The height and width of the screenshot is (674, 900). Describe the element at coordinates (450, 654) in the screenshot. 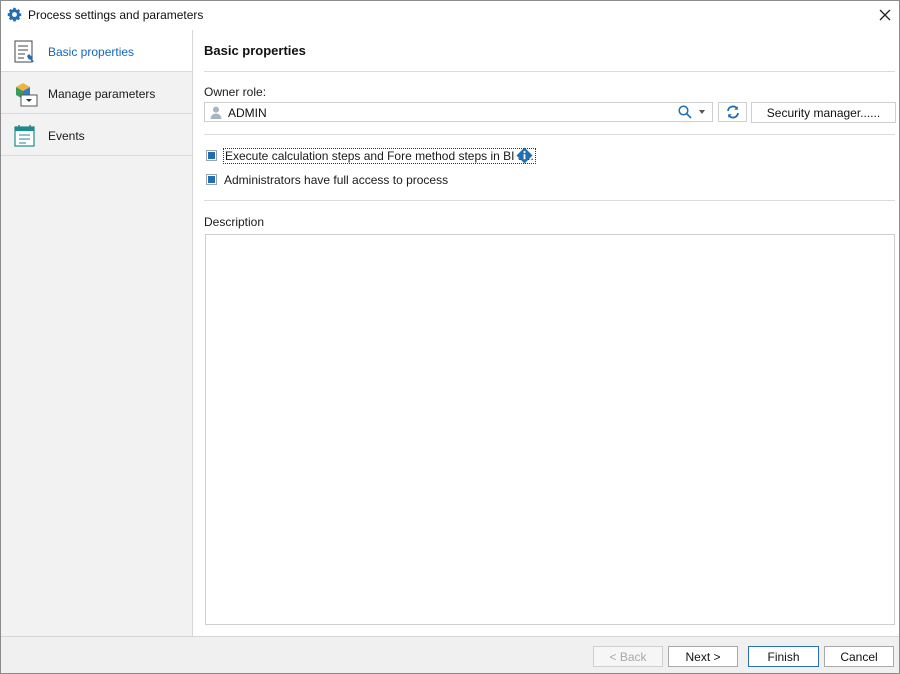

I see `dialog-footer: < Back Next > Finish Cancel` at that location.